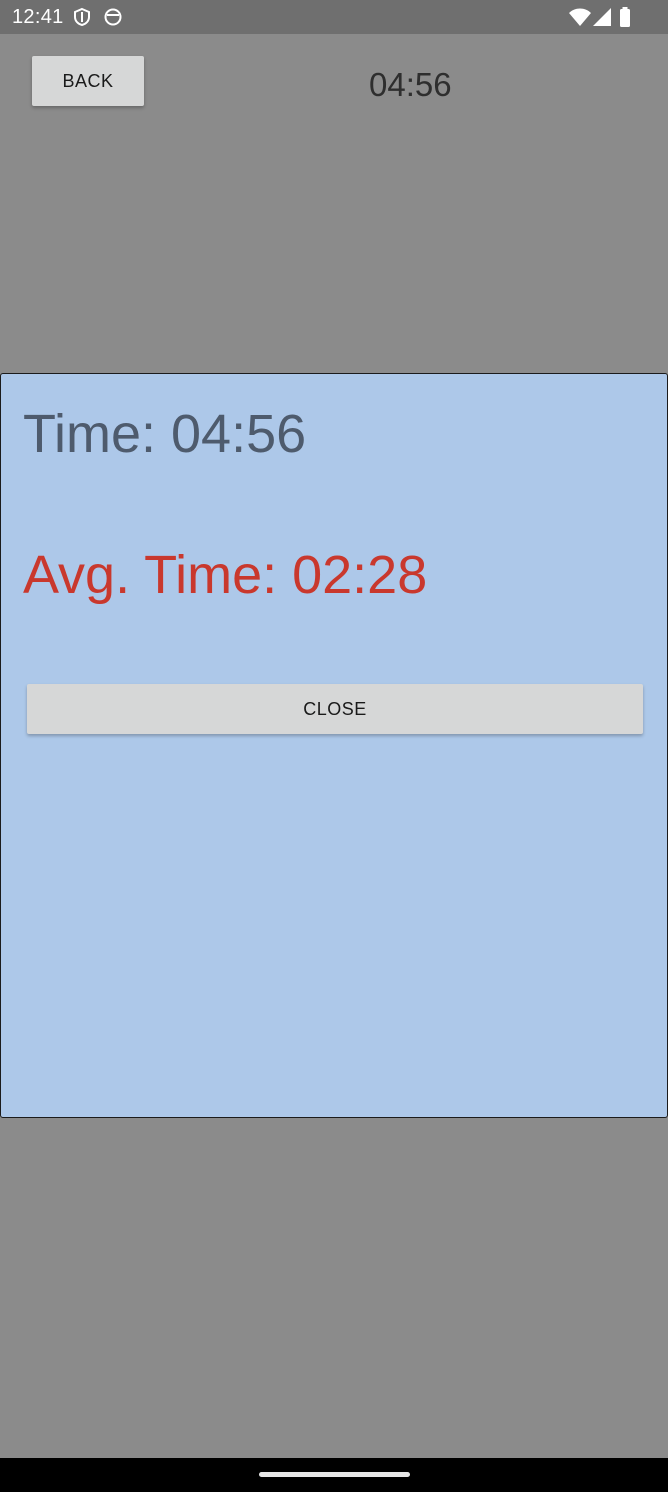 The image size is (668, 1492). Describe the element at coordinates (334, 17) in the screenshot. I see `status-bar: 12:41` at that location.